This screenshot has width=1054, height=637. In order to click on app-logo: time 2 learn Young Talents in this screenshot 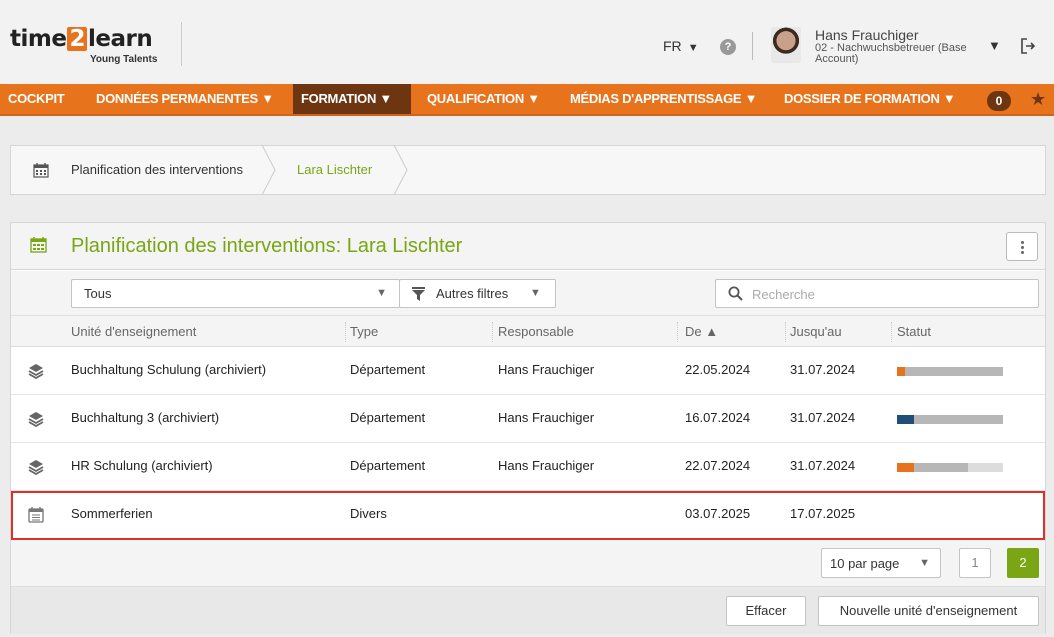, I will do `click(83, 46)`.